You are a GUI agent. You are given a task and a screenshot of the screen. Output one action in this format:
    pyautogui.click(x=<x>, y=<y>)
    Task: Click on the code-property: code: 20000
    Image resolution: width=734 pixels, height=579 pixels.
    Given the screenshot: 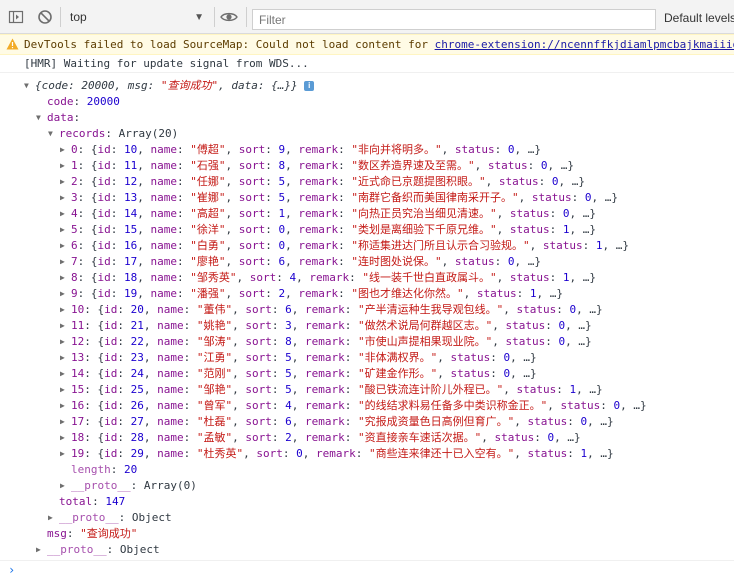 What is the action you would take?
    pyautogui.click(x=83, y=101)
    